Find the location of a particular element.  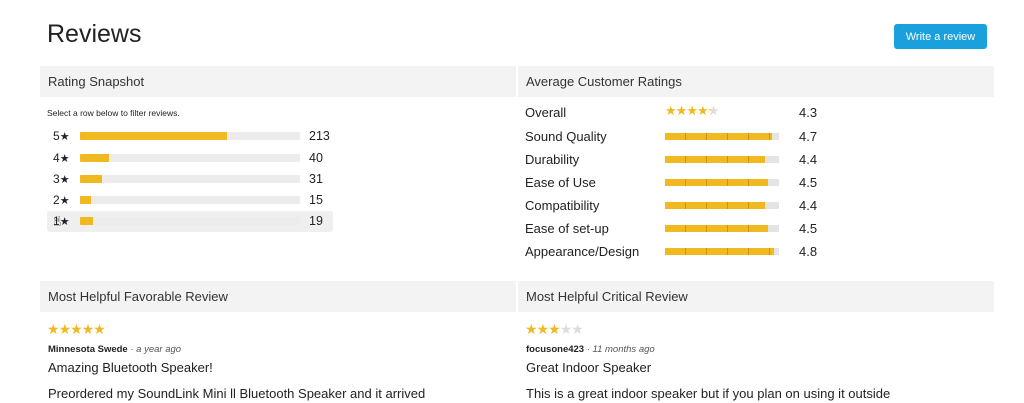

avg-rating-row: Sound Quality 4.7 is located at coordinates (685, 137).